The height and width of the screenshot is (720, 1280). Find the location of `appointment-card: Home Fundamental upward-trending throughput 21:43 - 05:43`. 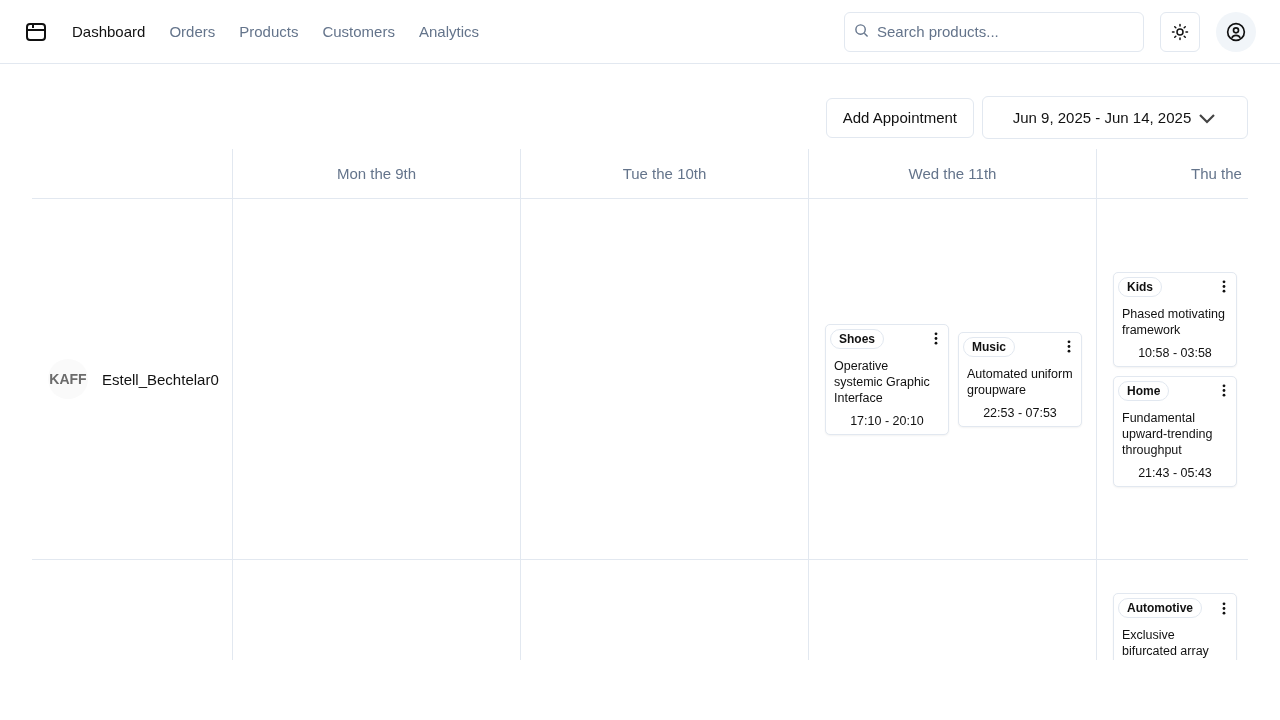

appointment-card: Home Fundamental upward-trending throughput 21:43 - 05:43 is located at coordinates (1175, 431).